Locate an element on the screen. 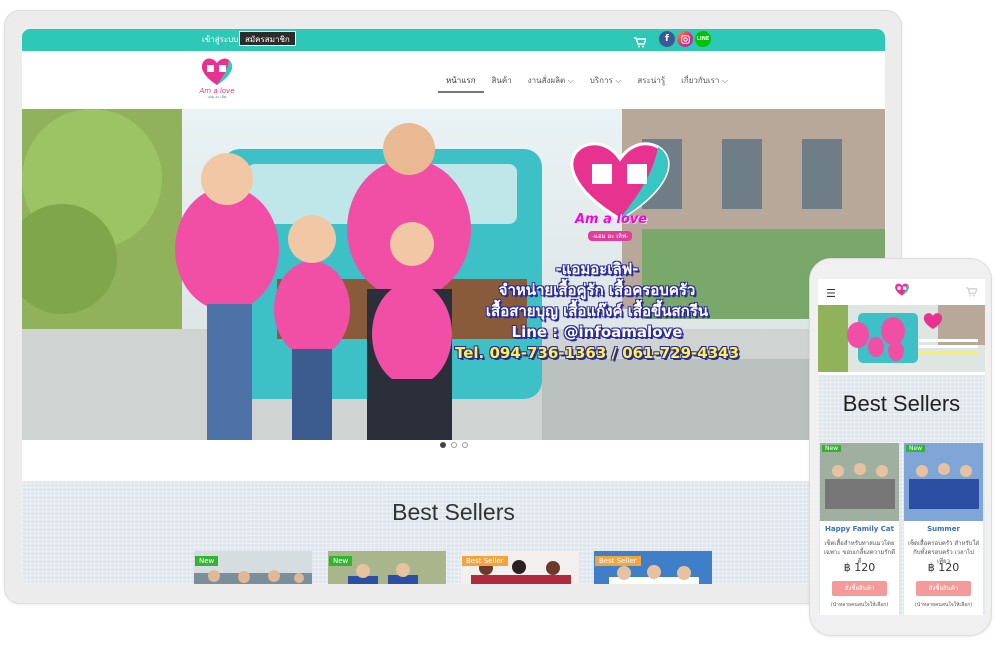 Image resolution: width=1000 pixels, height=650 pixels. hero-line-brand: -แอมอะเลิฟ- is located at coordinates (597, 269).